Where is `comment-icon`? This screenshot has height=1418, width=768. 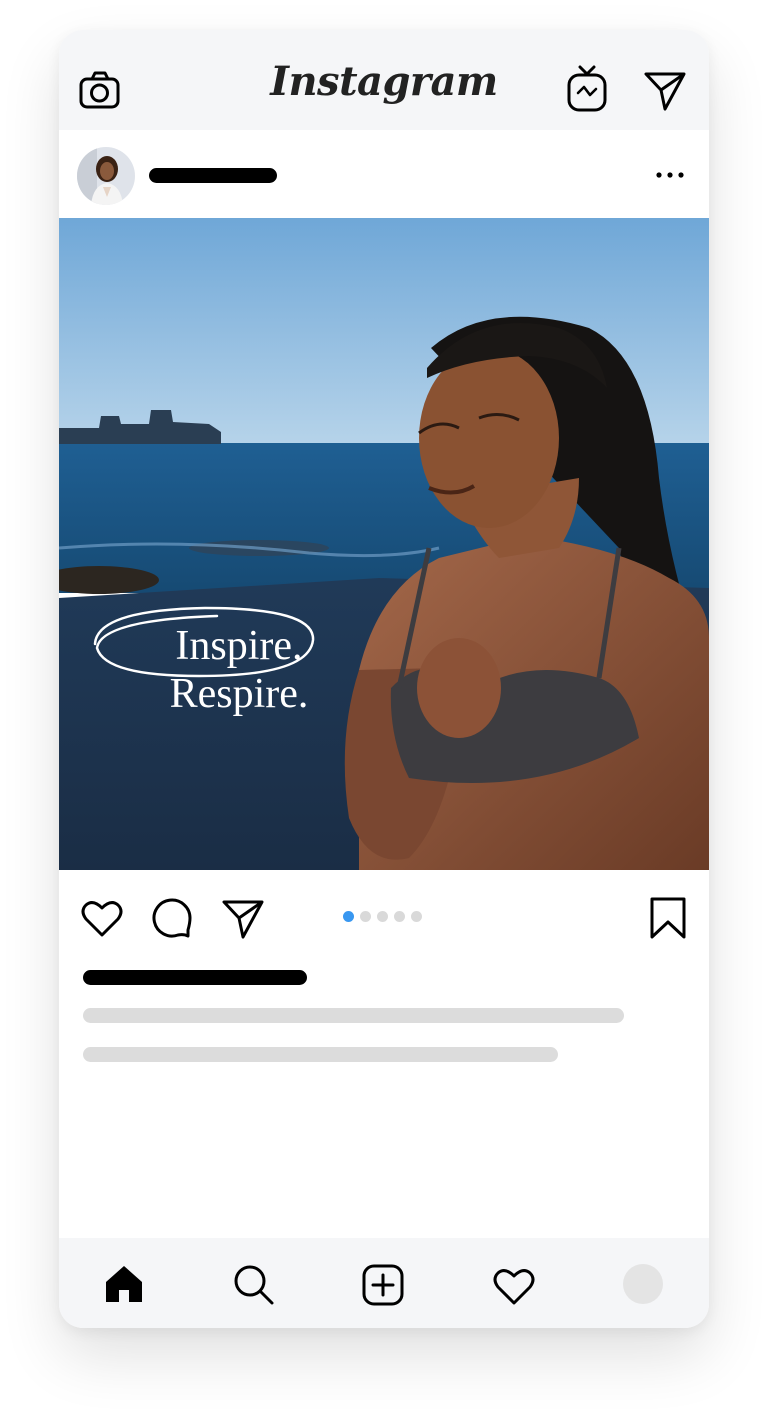
comment-icon is located at coordinates (172, 918).